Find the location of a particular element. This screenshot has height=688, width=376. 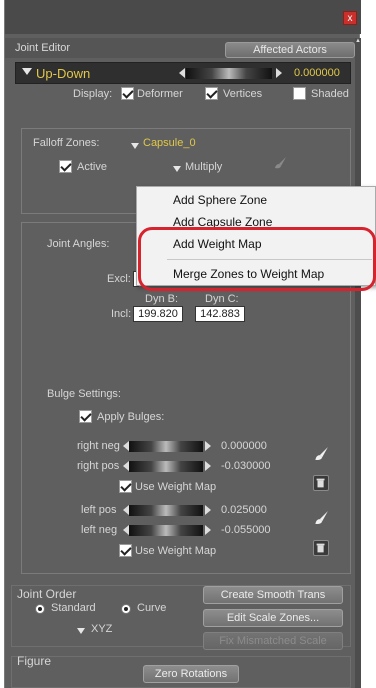

order-dropdown-arrow-icon is located at coordinates (81, 631).